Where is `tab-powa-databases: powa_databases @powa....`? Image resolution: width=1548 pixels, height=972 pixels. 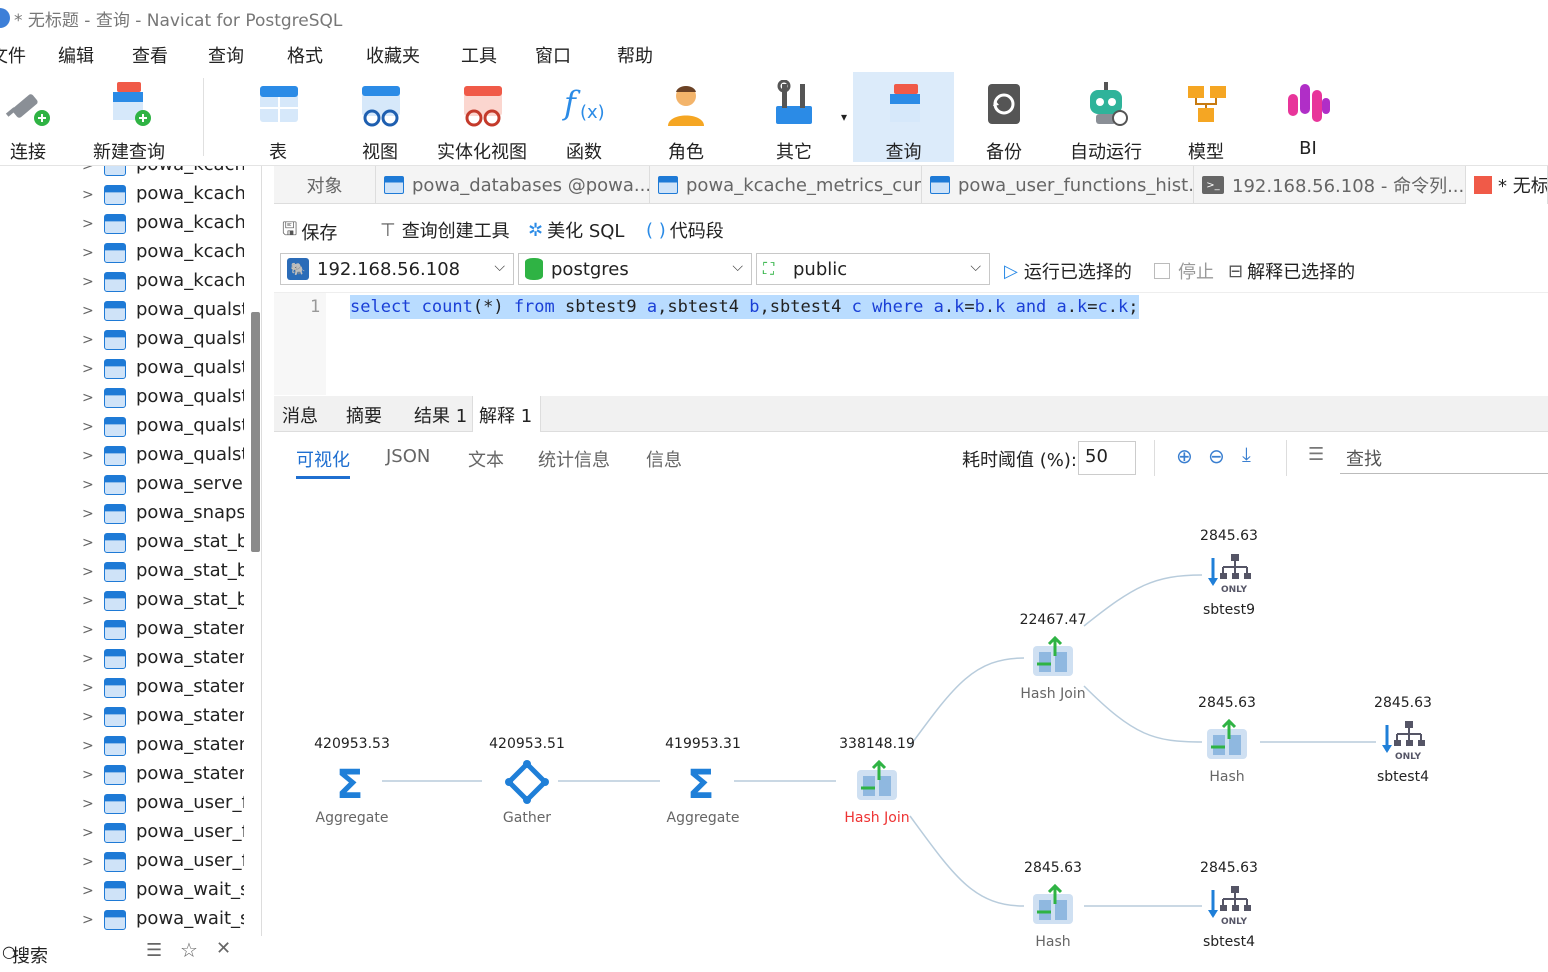
tab-powa-databases: powa_databases @powa.... is located at coordinates (513, 185).